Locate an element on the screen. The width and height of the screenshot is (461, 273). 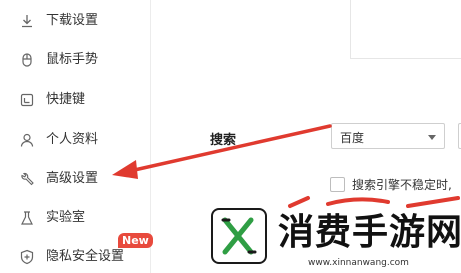
sidebar-item-label: 实验室 is located at coordinates (66, 217).